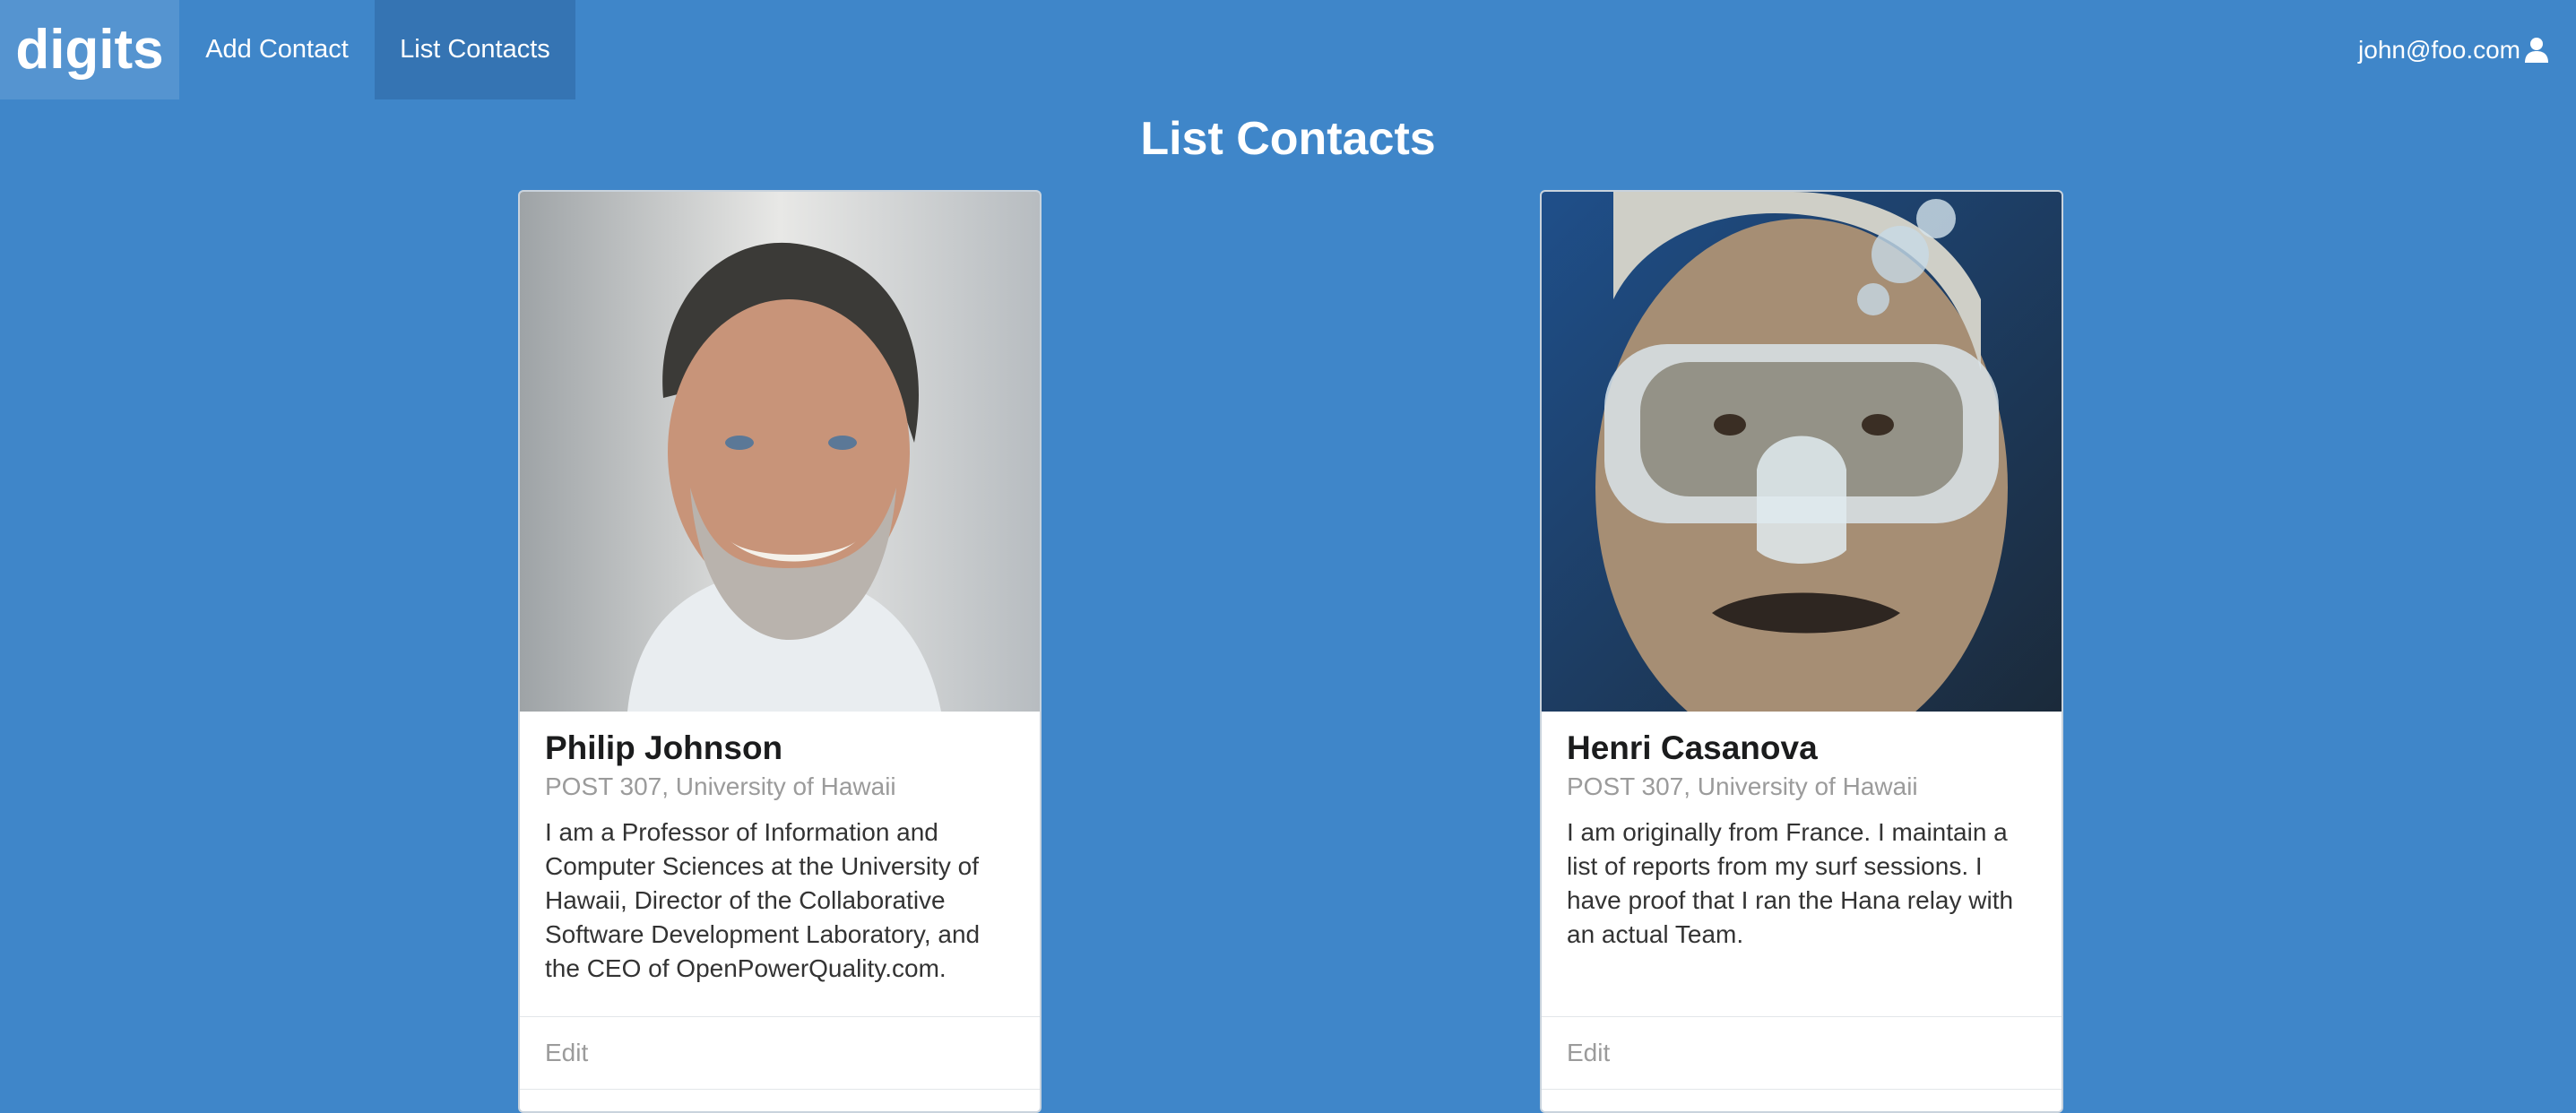 The width and height of the screenshot is (2576, 1113). I want to click on contact-name: Henri Casanova, so click(1692, 747).